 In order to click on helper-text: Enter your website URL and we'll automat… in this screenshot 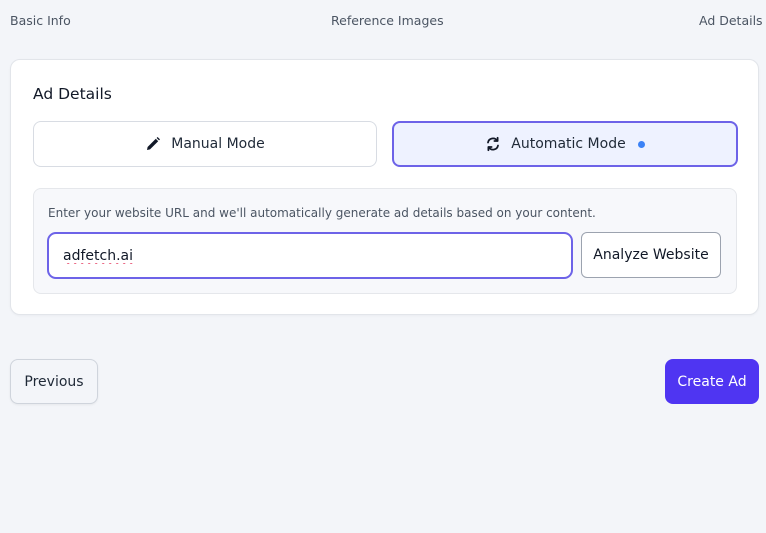, I will do `click(322, 213)`.